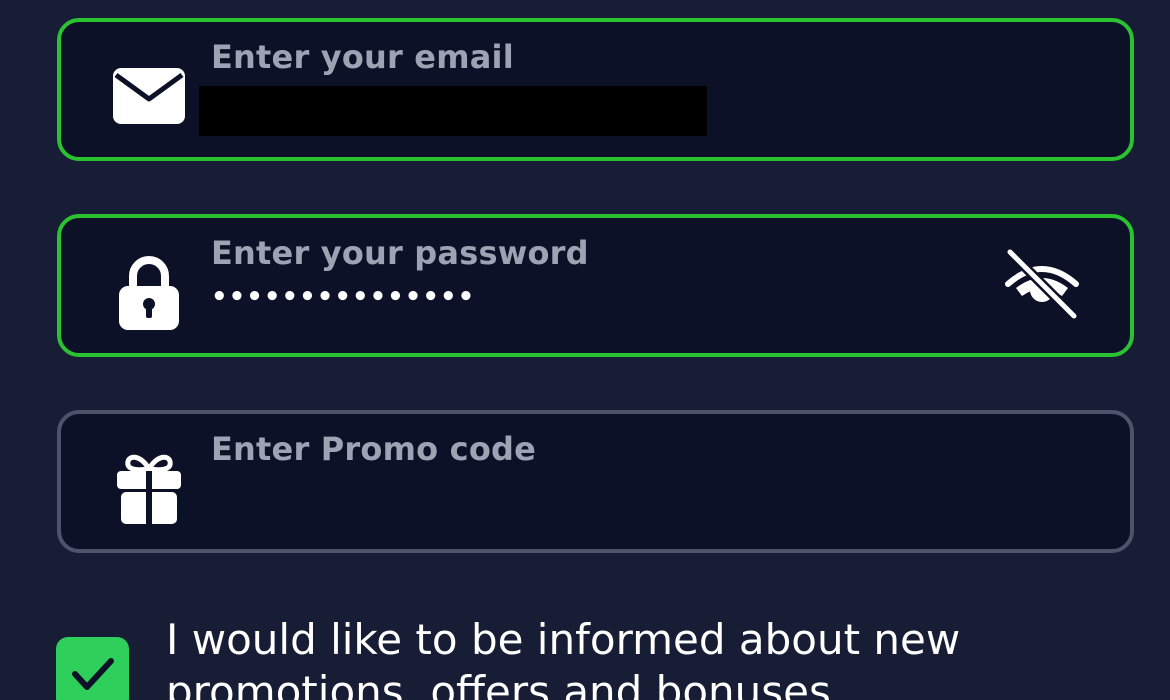 The width and height of the screenshot is (1170, 700). I want to click on password-label: Enter your password, so click(400, 253).